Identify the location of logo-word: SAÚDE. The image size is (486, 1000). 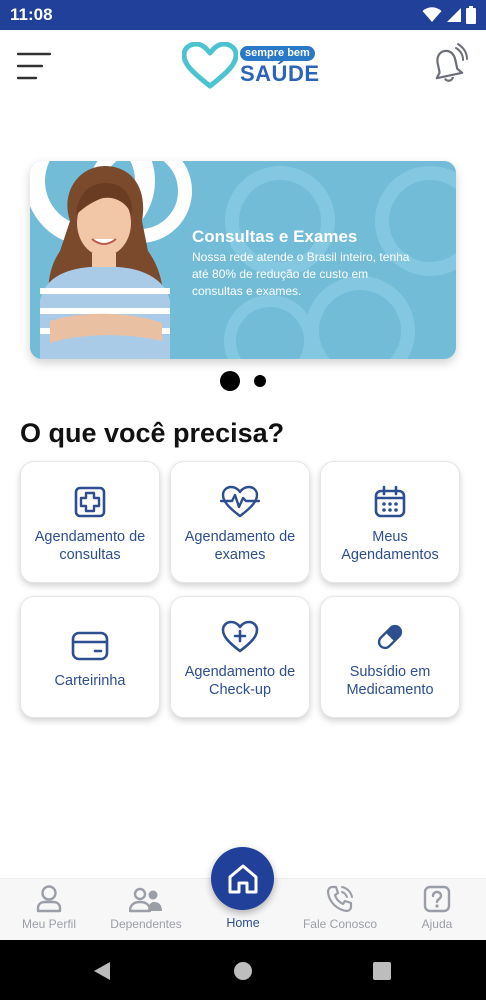
(280, 73).